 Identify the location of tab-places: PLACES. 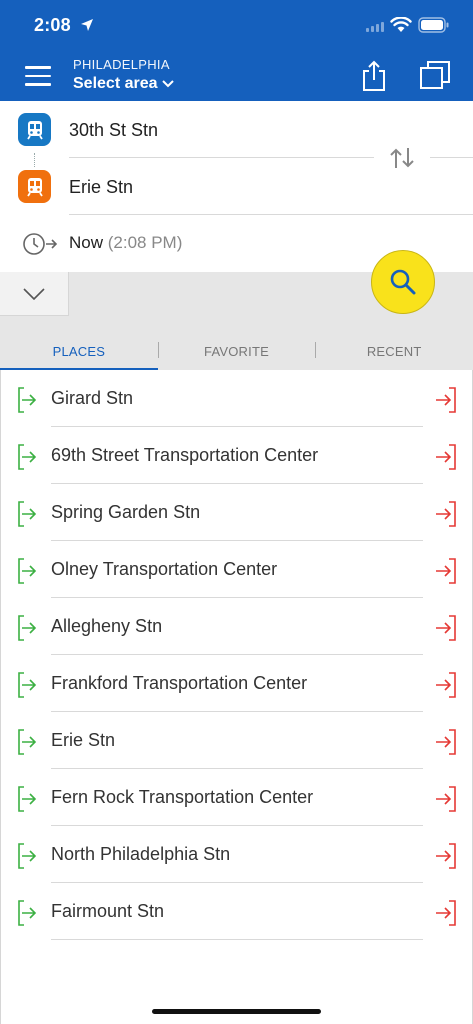
(79, 351).